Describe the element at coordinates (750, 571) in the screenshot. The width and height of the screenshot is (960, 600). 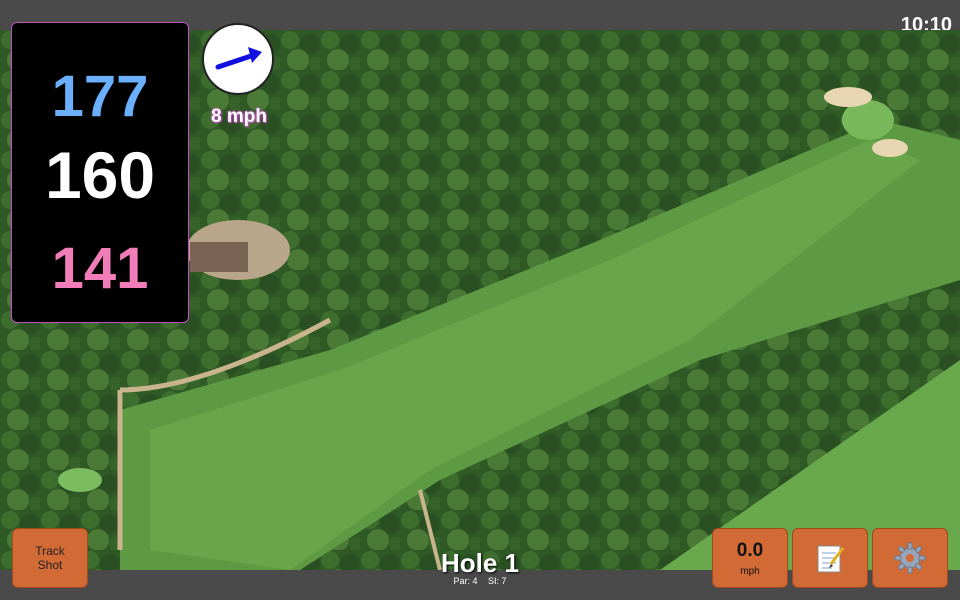
I see `speed-unit: mph` at that location.